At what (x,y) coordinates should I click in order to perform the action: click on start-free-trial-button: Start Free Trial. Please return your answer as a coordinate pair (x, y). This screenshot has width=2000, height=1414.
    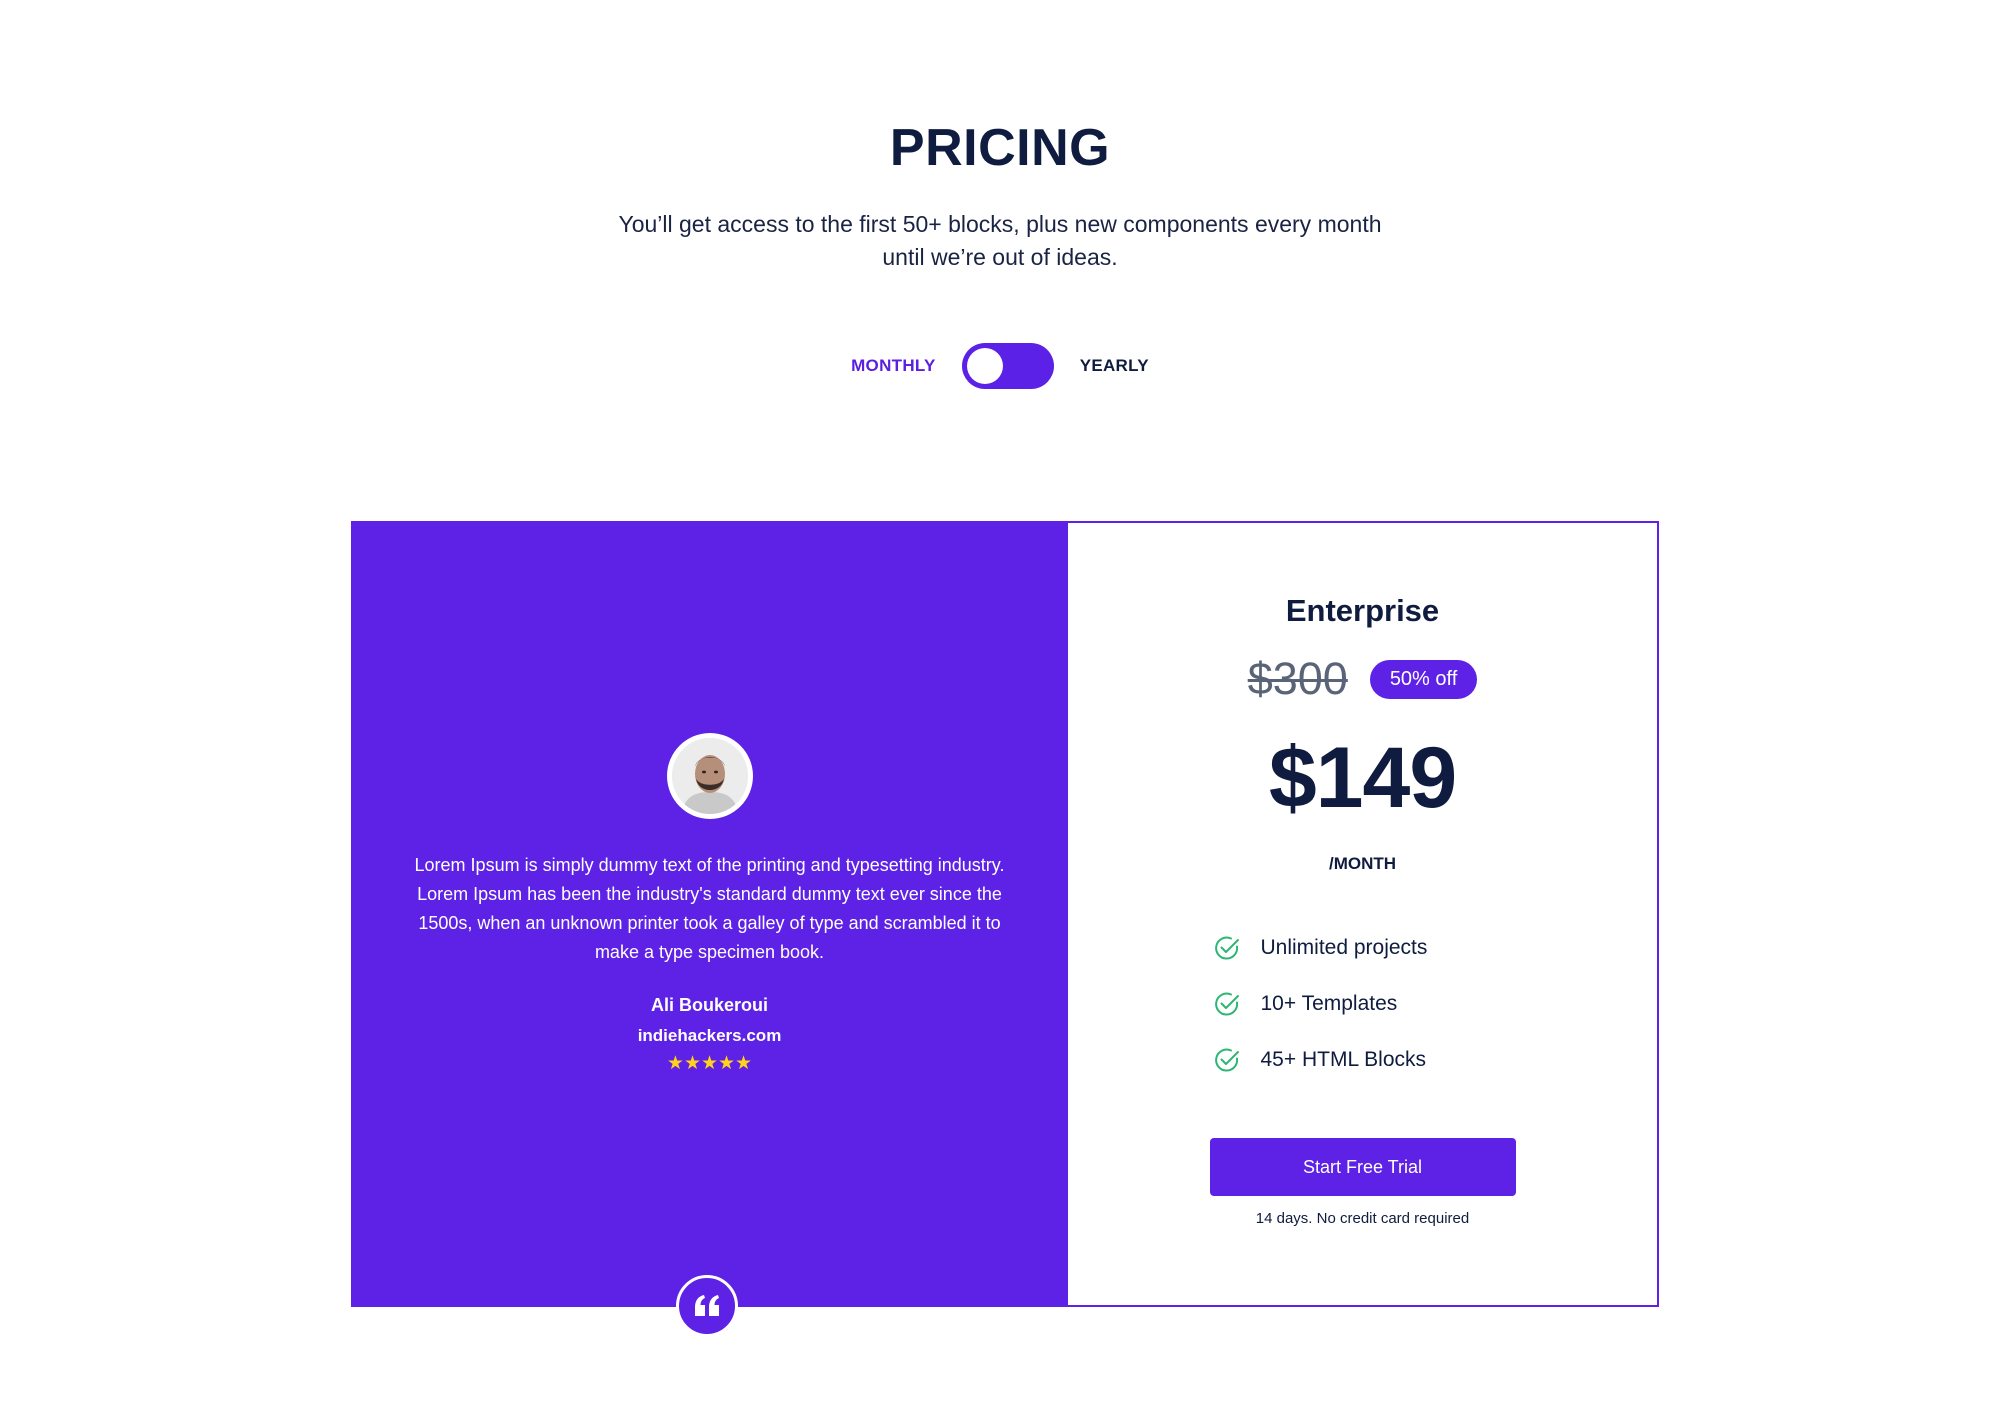
    Looking at the image, I should click on (1362, 1167).